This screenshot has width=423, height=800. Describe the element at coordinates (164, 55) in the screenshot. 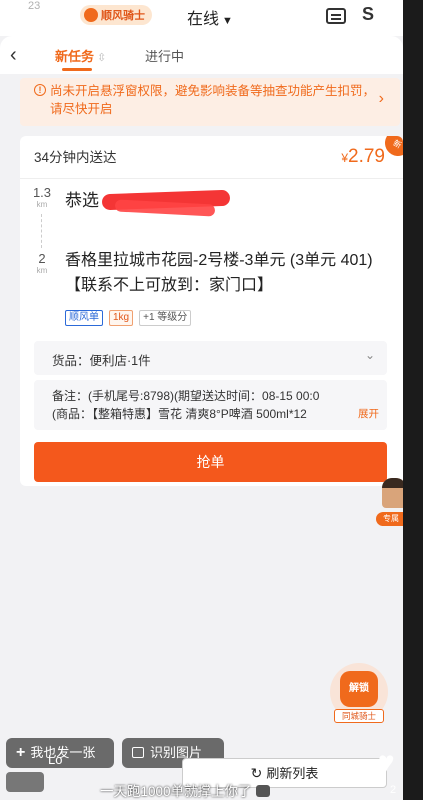

I see `tab-in-progress: 进行中` at that location.